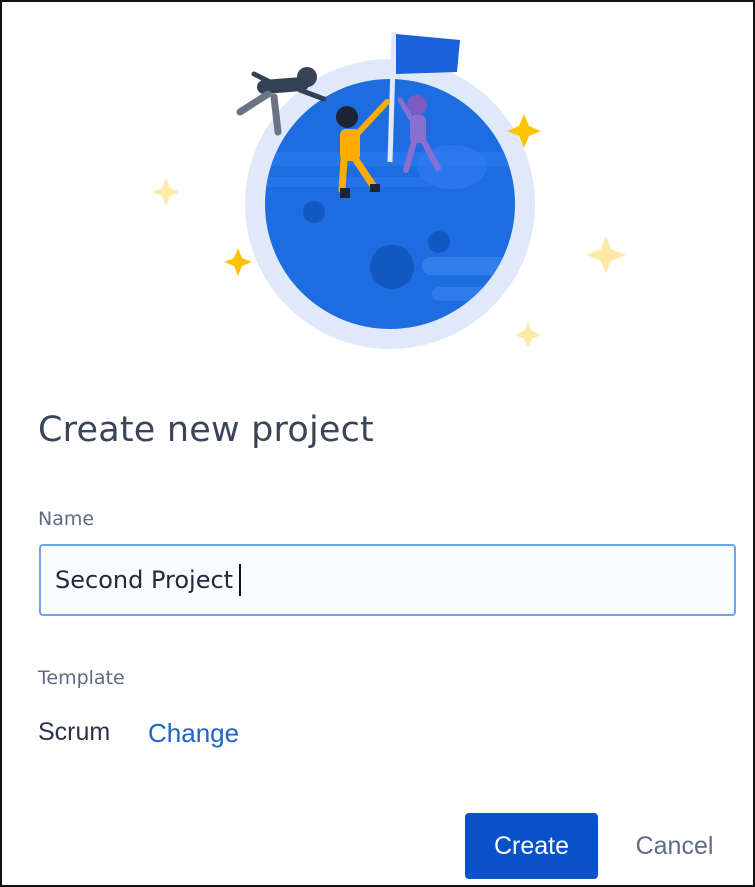  I want to click on flag-icon, so click(428, 54).